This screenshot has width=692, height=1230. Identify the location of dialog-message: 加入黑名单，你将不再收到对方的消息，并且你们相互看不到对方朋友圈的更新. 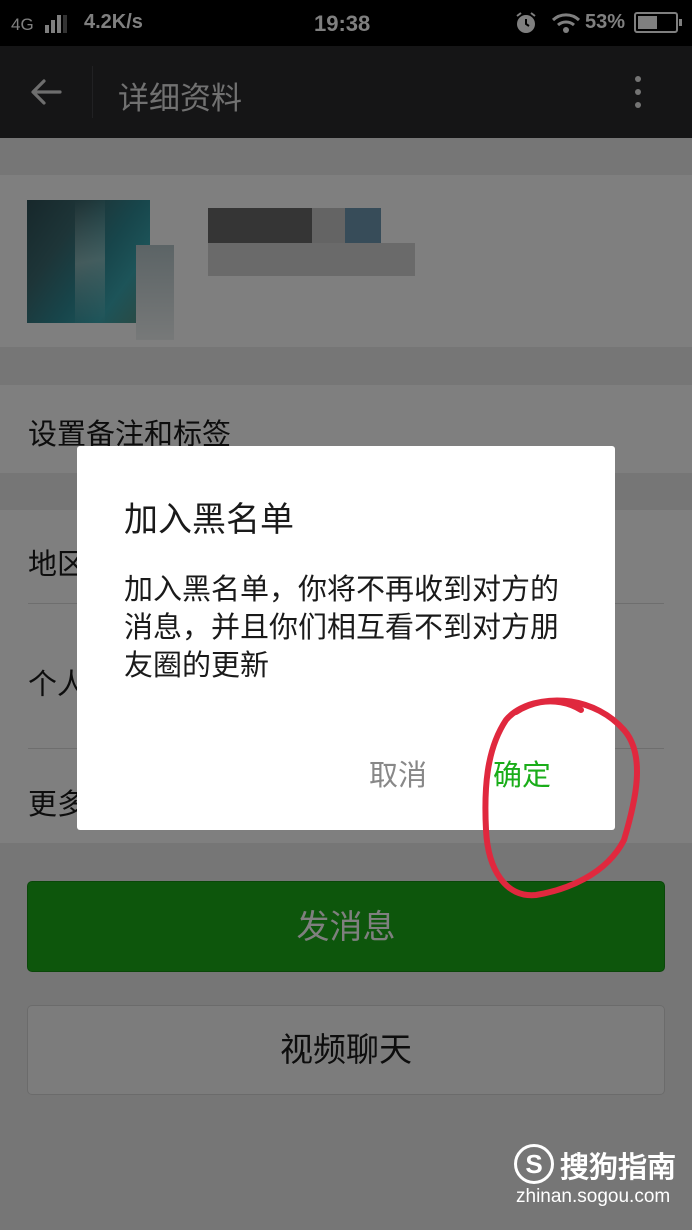
(342, 627).